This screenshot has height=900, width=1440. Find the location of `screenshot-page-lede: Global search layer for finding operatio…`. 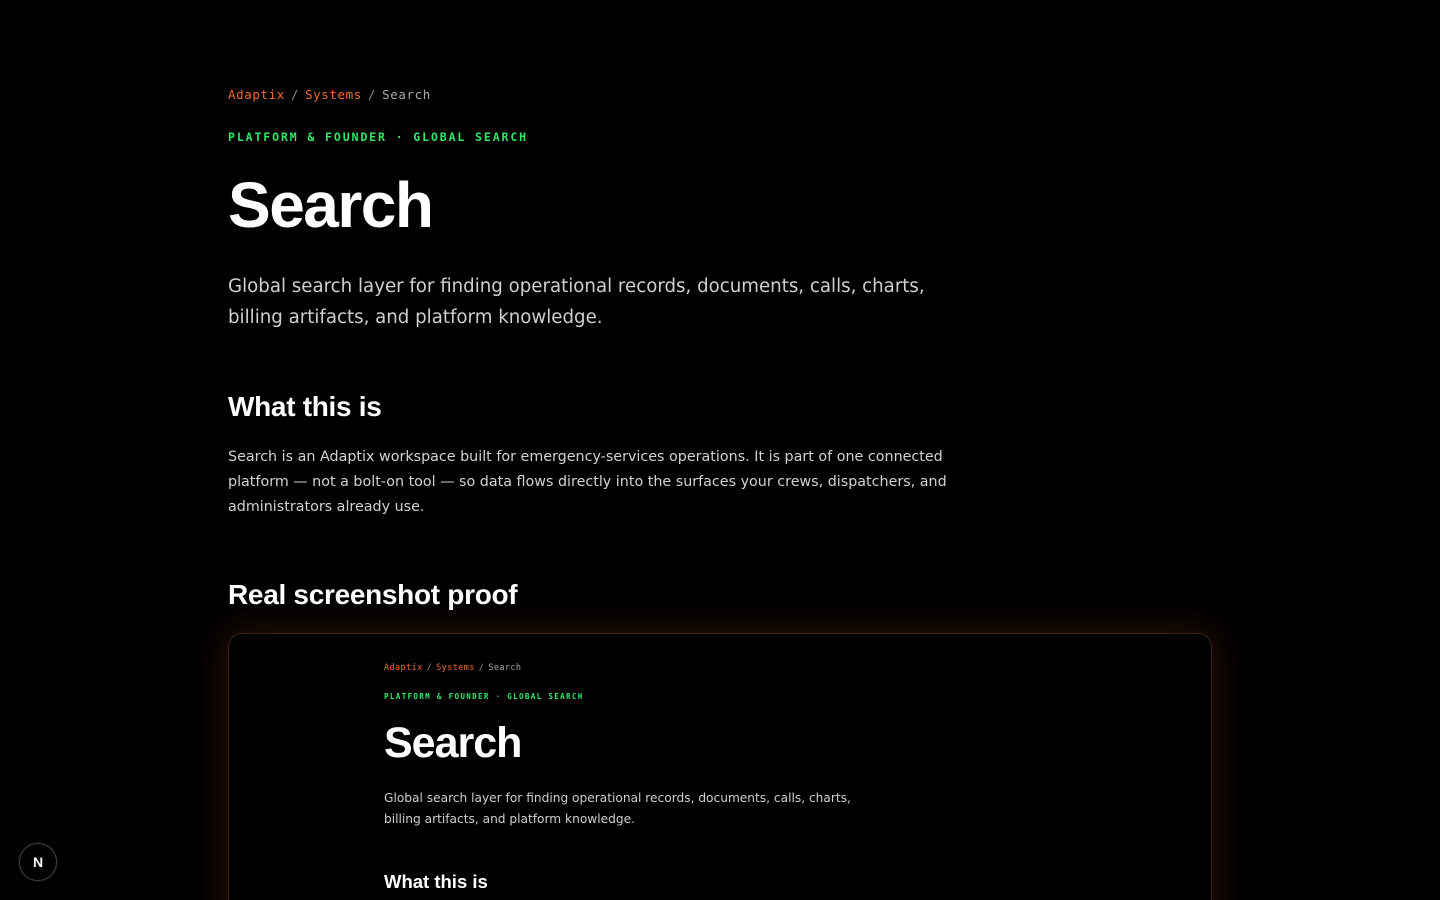

screenshot-page-lede: Global search layer for finding operatio… is located at coordinates (617, 808).